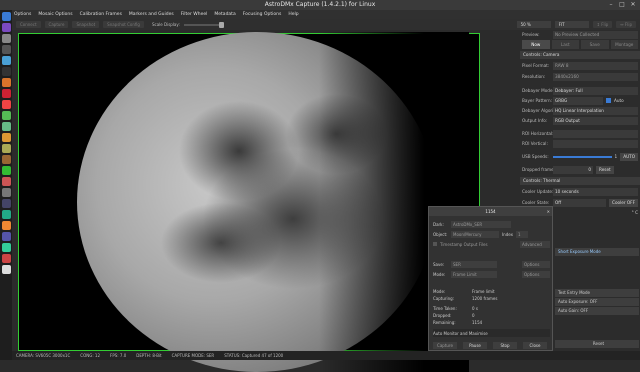 This screenshot has height=372, width=640. What do you see at coordinates (481, 224) in the screenshot?
I see `dark-select: AstroDMx_SER` at bounding box center [481, 224].